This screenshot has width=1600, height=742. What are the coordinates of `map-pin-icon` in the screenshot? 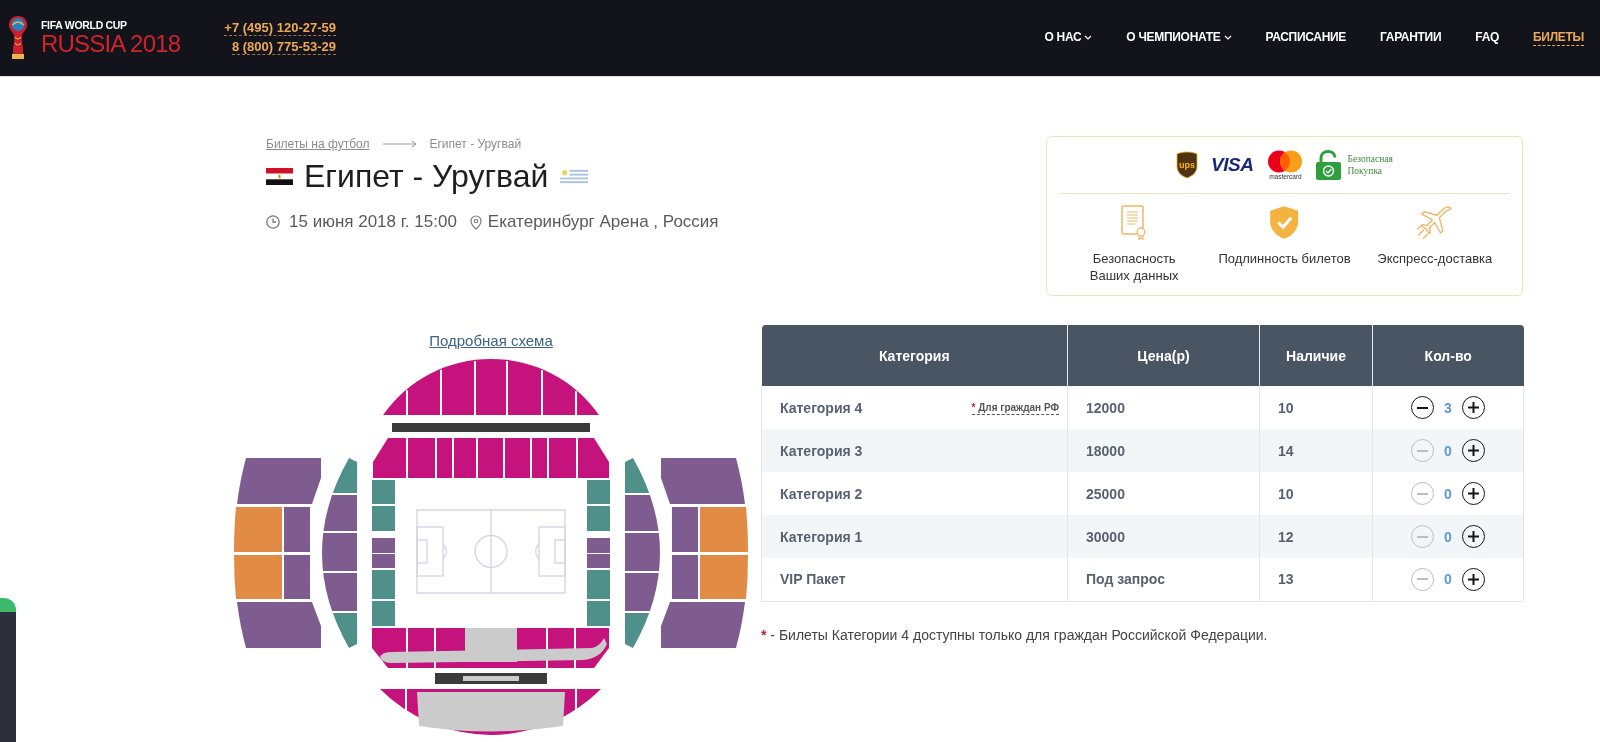 It's located at (475, 222).